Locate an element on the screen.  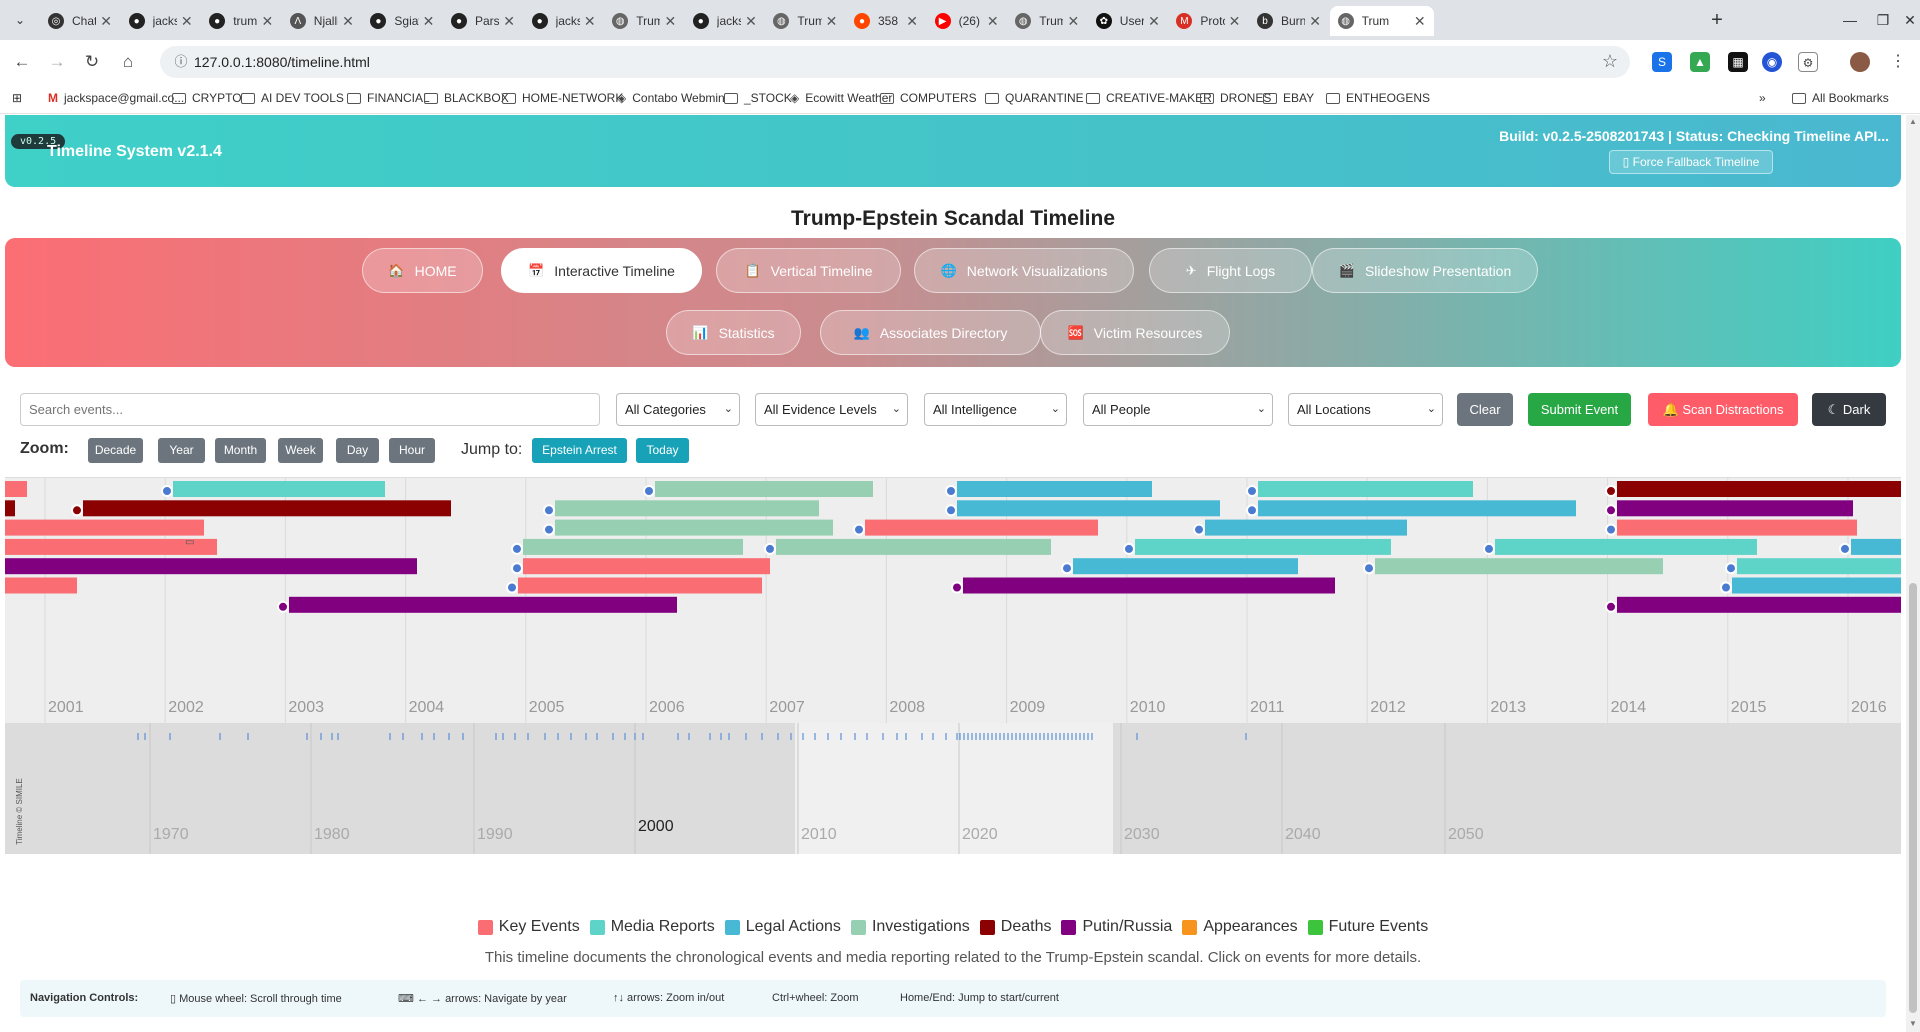
extension-icon: ◉ is located at coordinates (1772, 62).